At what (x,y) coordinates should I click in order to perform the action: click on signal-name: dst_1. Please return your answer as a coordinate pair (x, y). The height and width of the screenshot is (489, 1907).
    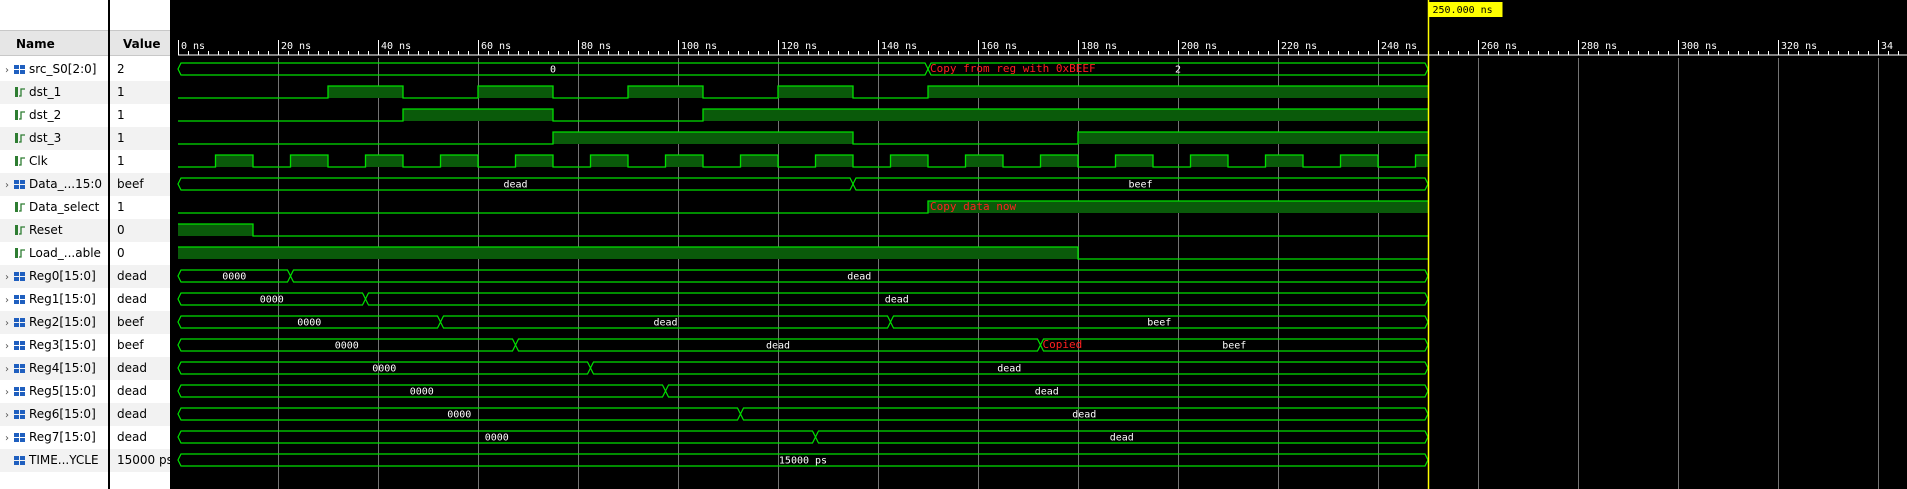
    Looking at the image, I should click on (45, 92).